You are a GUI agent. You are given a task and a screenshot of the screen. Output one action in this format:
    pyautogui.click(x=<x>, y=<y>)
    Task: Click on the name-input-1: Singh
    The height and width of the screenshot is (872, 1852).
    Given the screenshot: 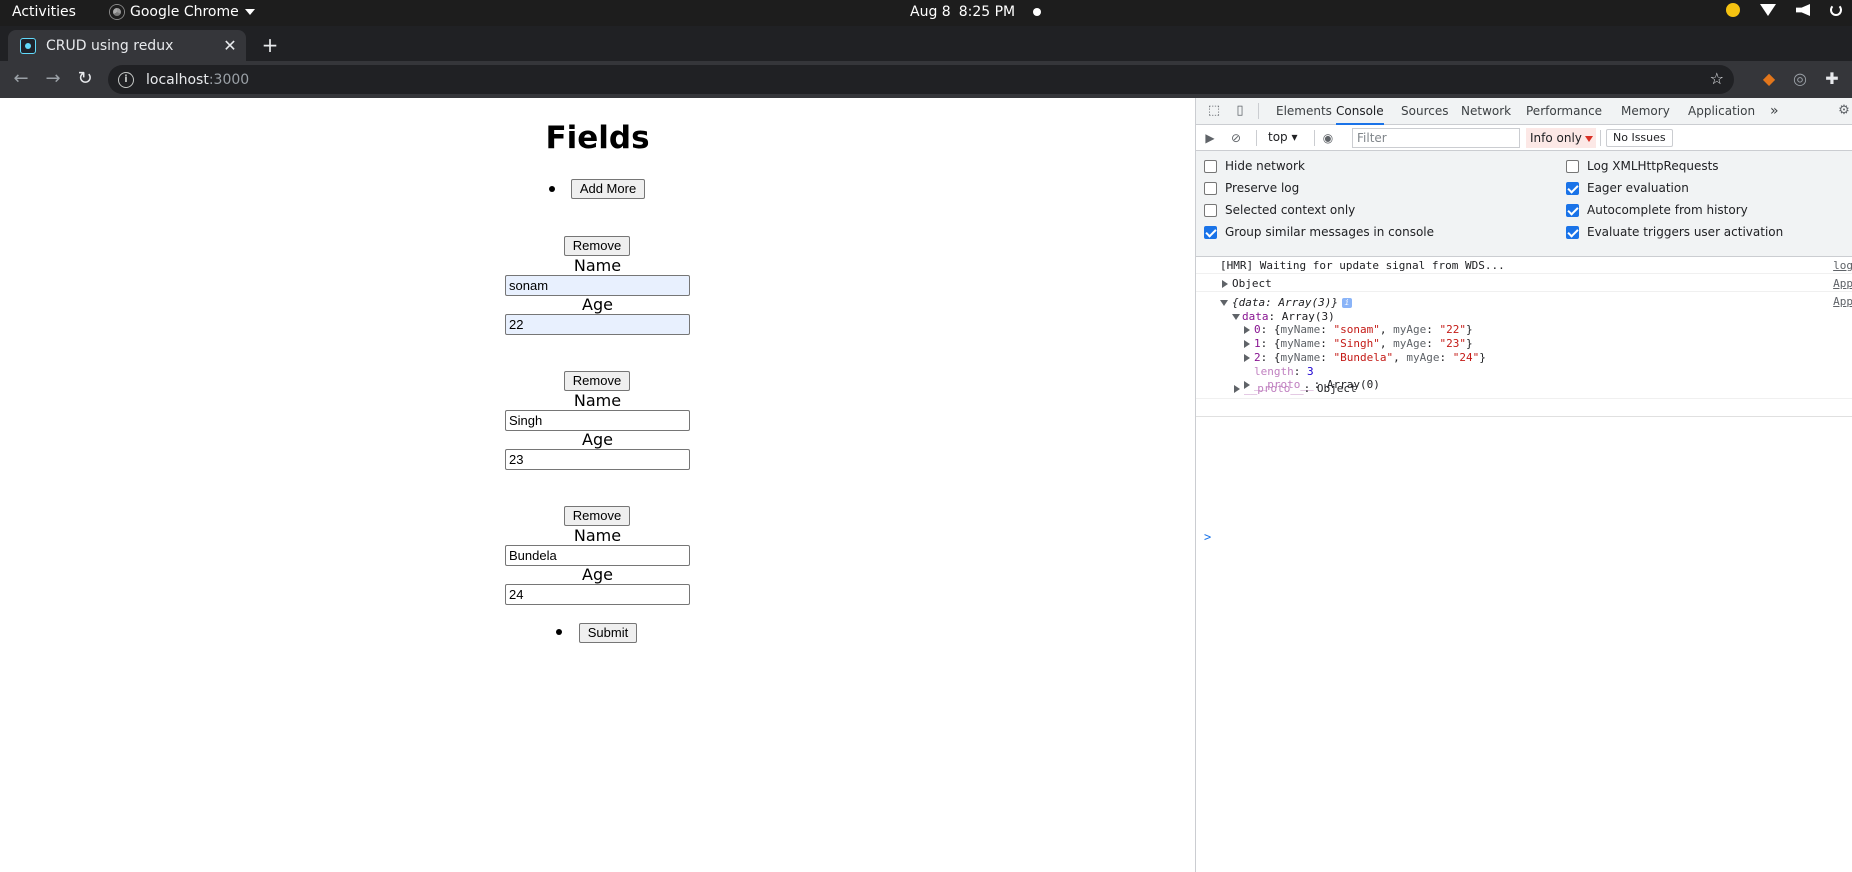 What is the action you would take?
    pyautogui.click(x=597, y=420)
    